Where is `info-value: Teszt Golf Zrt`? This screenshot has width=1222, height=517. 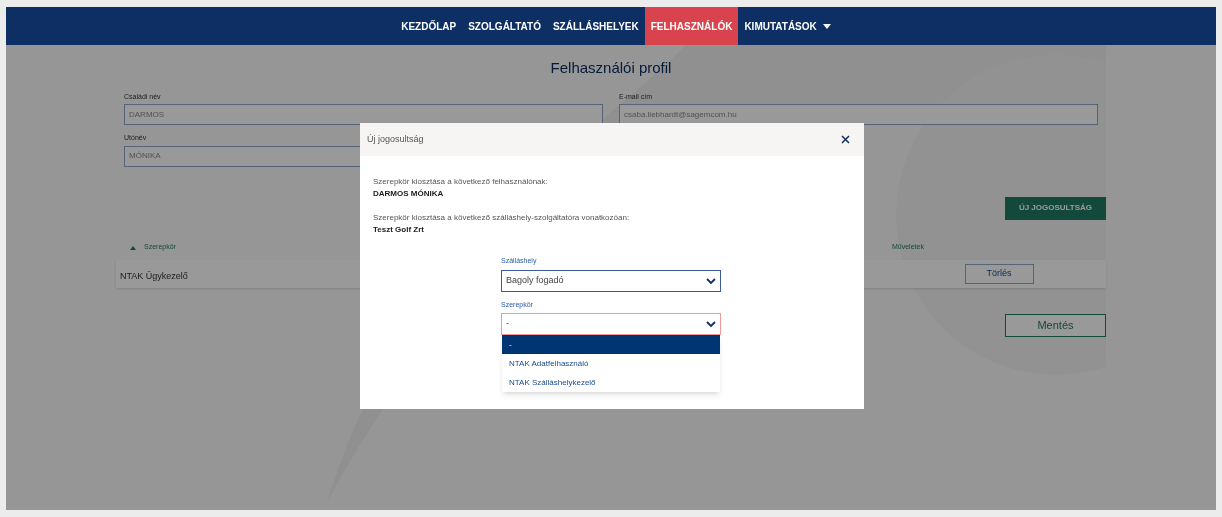
info-value: Teszt Golf Zrt is located at coordinates (399, 230).